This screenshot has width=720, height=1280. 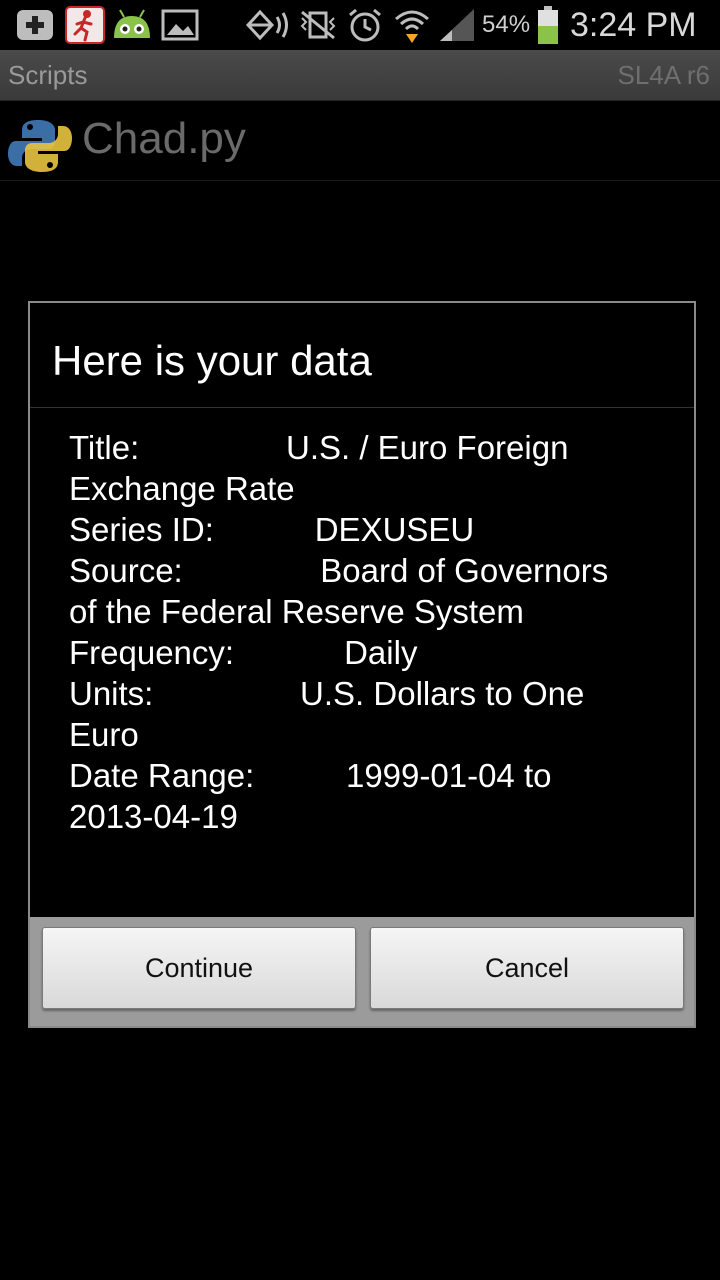 I want to click on status-bar: 54% 3:24 PM, so click(x=360, y=25).